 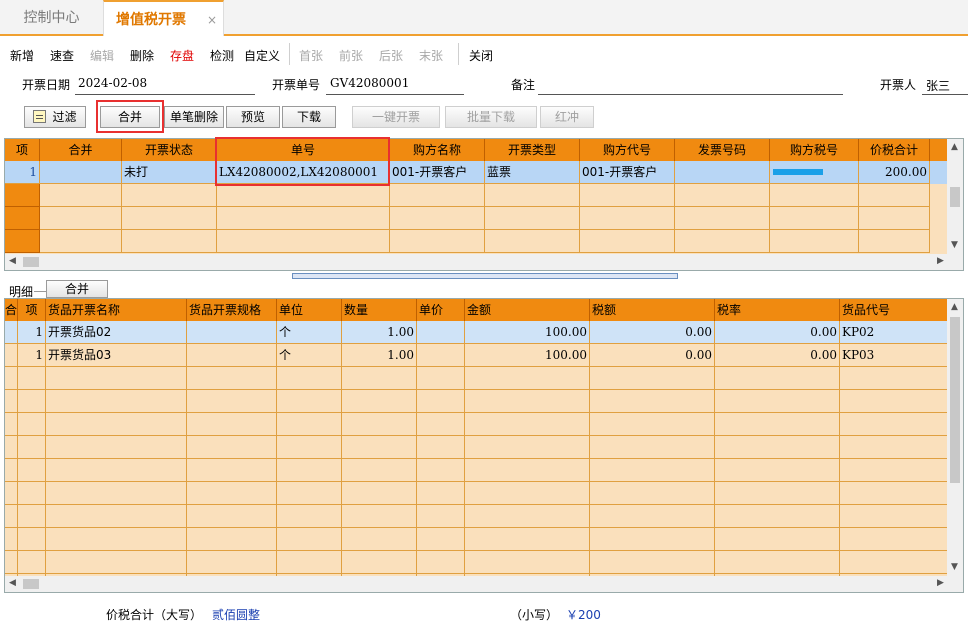 I want to click on close-button: 关闭, so click(x=481, y=55).